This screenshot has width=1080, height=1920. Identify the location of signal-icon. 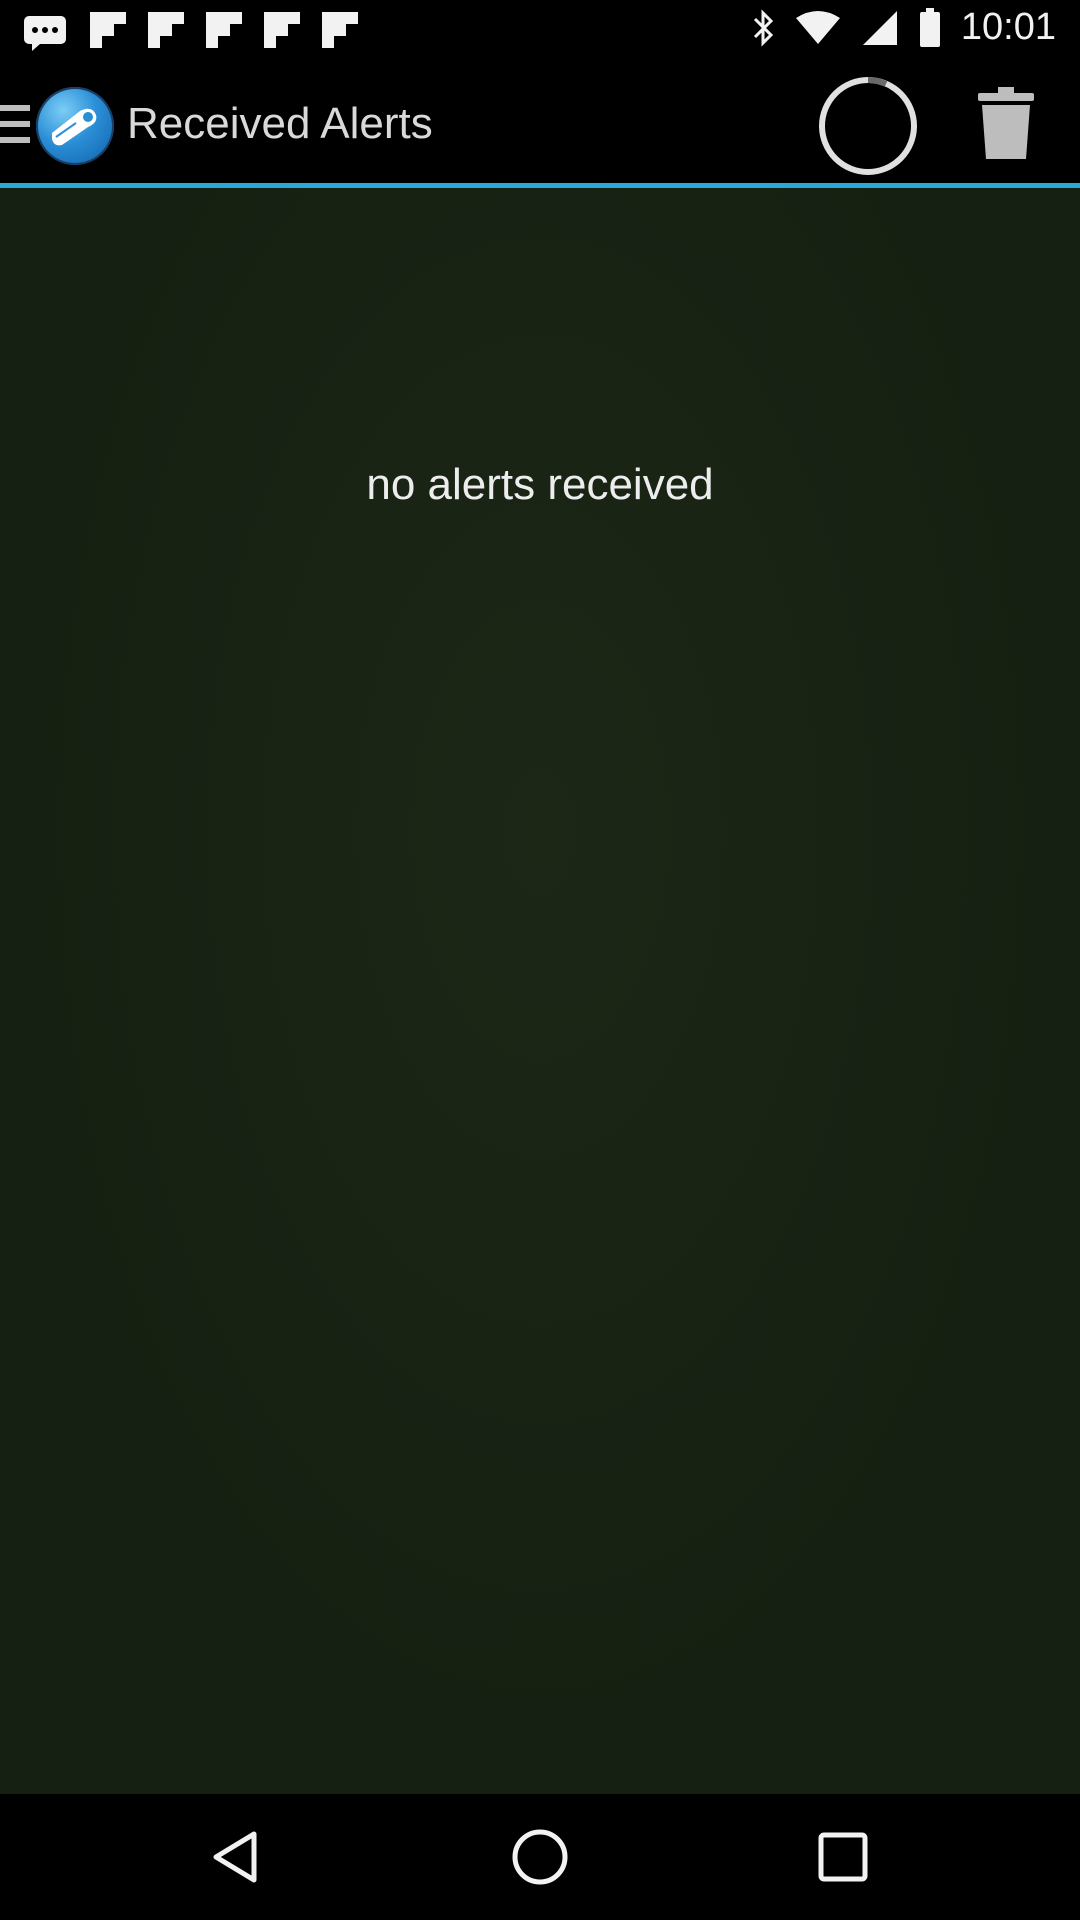
(879, 27).